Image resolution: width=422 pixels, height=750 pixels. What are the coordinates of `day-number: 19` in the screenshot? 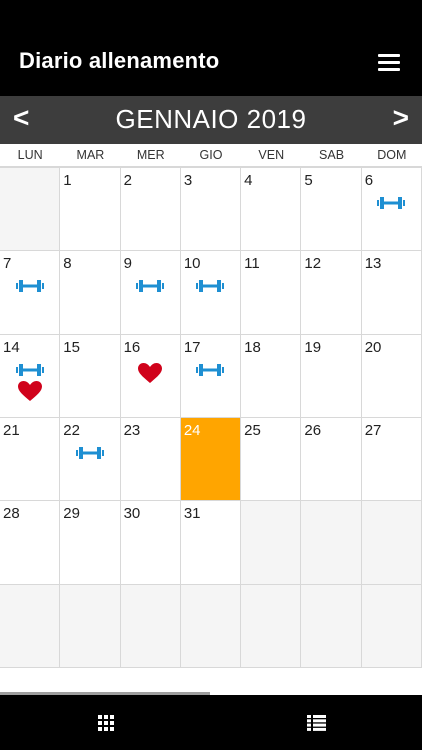 It's located at (313, 347).